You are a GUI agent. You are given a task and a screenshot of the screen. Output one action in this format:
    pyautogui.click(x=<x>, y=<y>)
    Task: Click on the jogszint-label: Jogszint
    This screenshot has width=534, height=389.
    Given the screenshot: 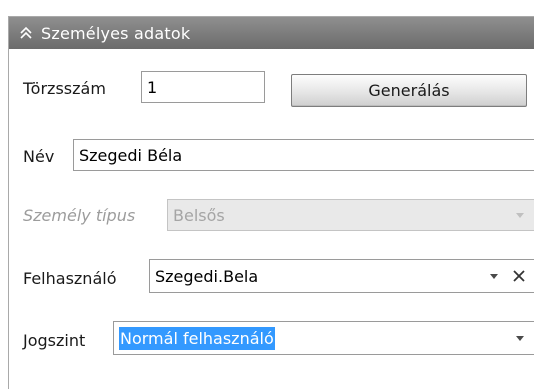 What is the action you would take?
    pyautogui.click(x=54, y=340)
    